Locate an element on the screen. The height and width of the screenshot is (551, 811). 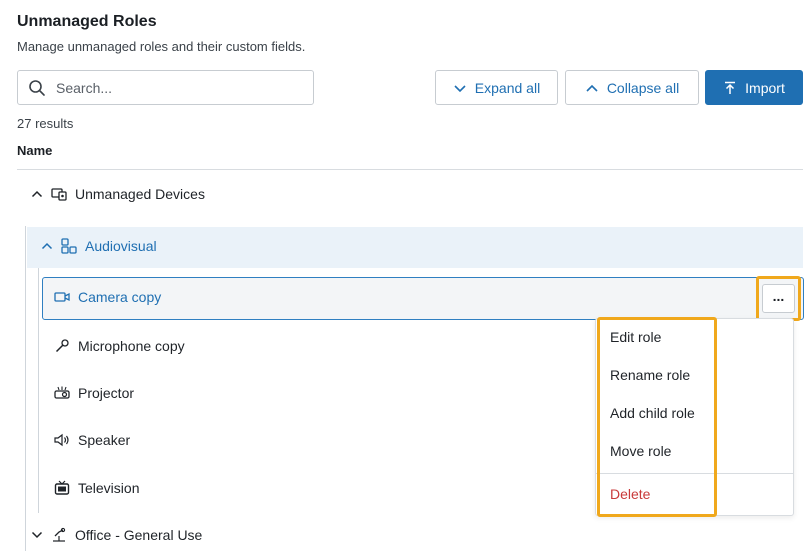
tree-item-microphone-copy: Microphone copy is located at coordinates (119, 346).